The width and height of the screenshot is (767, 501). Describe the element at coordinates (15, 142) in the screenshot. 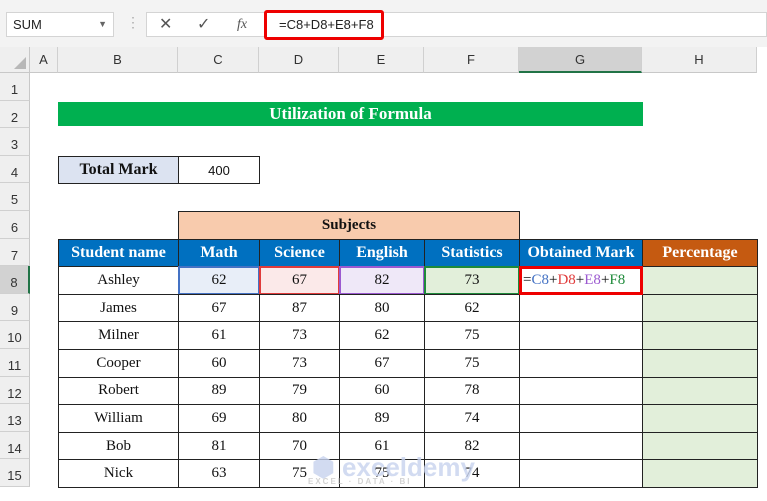

I see `row-header-3: 3` at that location.